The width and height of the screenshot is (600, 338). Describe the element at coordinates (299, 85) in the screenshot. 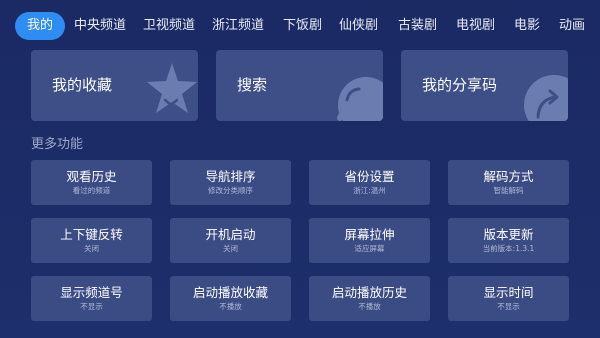

I see `search-card: 搜索` at that location.